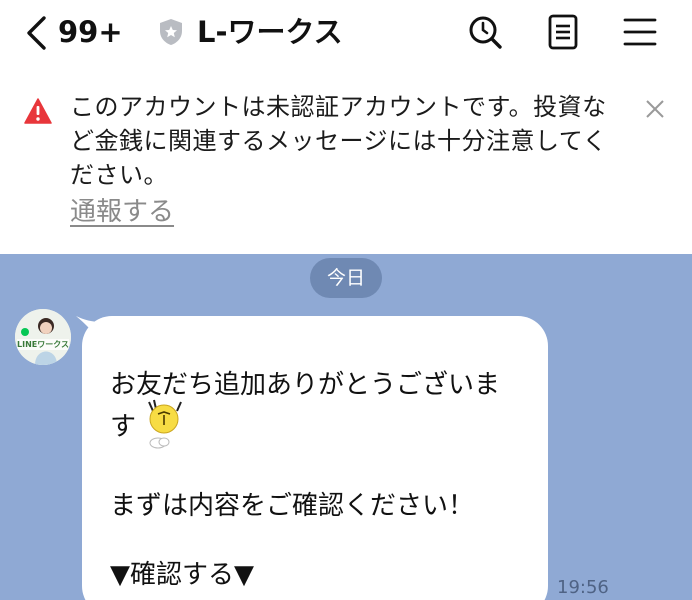 Image resolution: width=692 pixels, height=600 pixels. Describe the element at coordinates (346, 35) in the screenshot. I see `chat-header: 99+ L-ワークス` at that location.